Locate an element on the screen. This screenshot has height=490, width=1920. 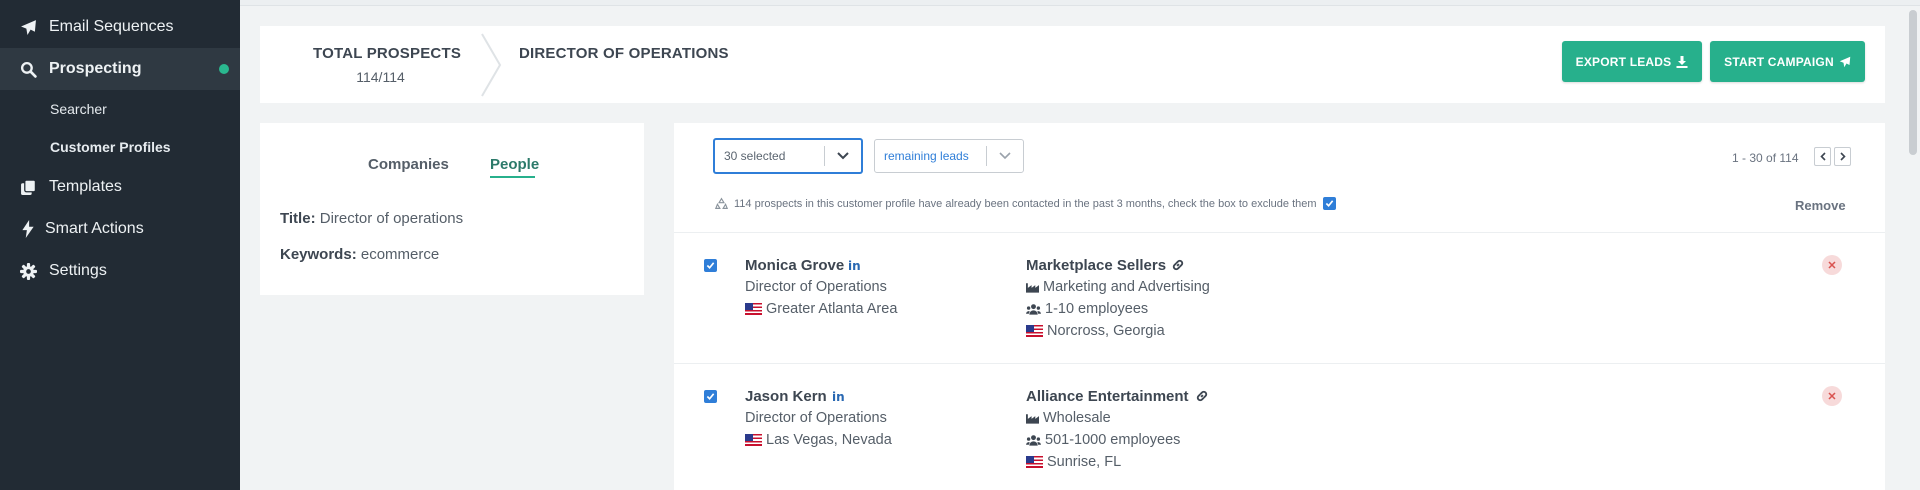
scrollbar is located at coordinates (1913, 82).